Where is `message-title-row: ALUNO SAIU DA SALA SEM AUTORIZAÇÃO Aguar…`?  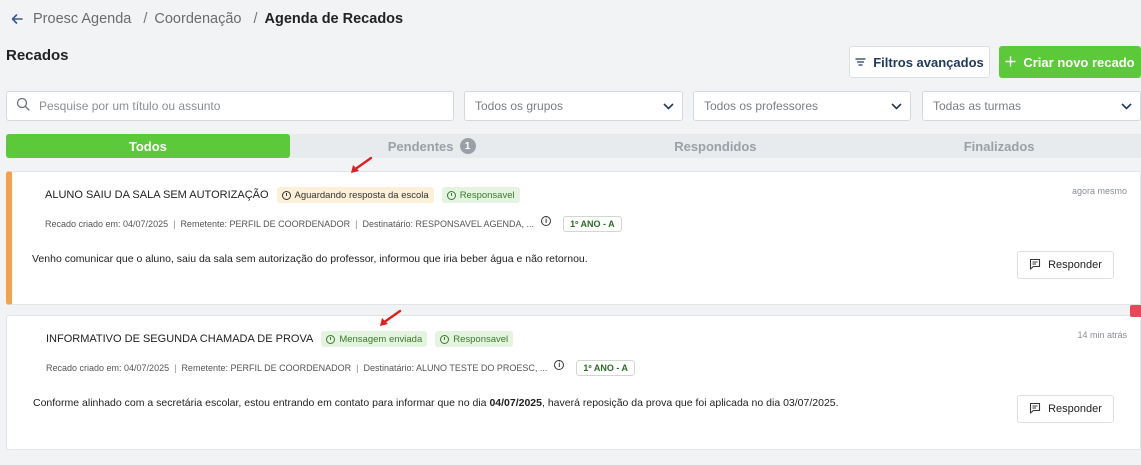 message-title-row: ALUNO SAIU DA SALA SEM AUTORIZAÇÃO Aguar… is located at coordinates (282, 195).